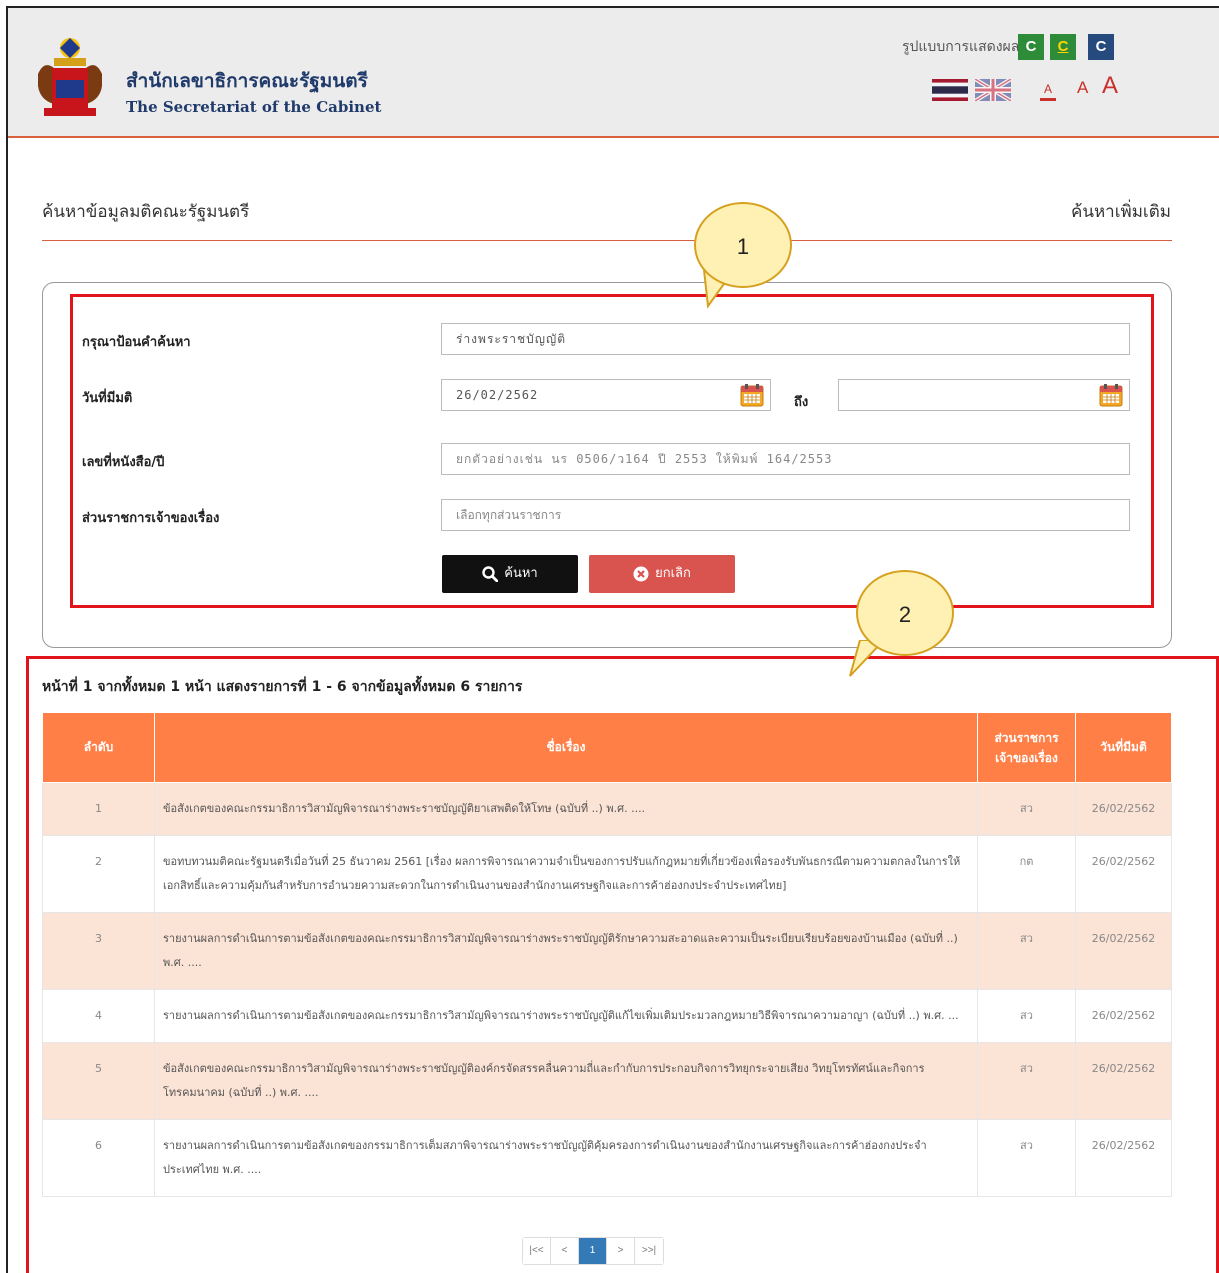 This screenshot has height=1273, width=1219. I want to click on row-number: 5, so click(98, 1081).